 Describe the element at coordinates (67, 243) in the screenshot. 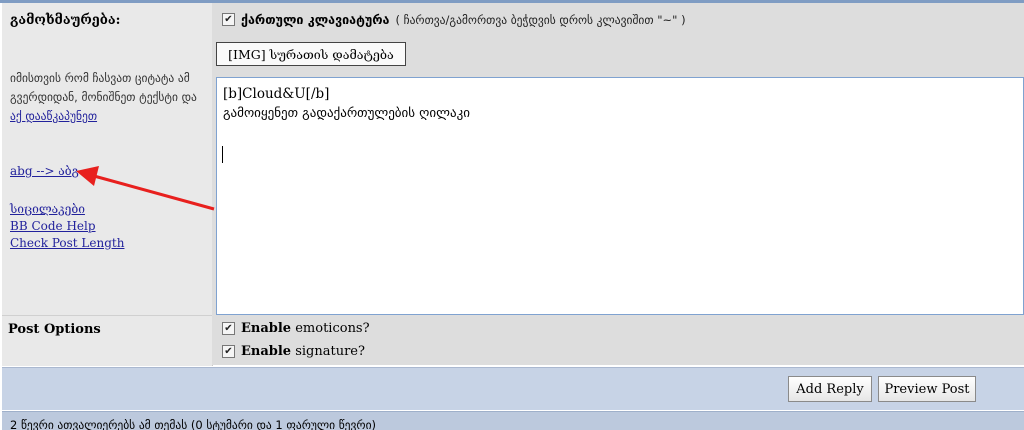

I see `check-post-length-link: Check Post Length` at that location.